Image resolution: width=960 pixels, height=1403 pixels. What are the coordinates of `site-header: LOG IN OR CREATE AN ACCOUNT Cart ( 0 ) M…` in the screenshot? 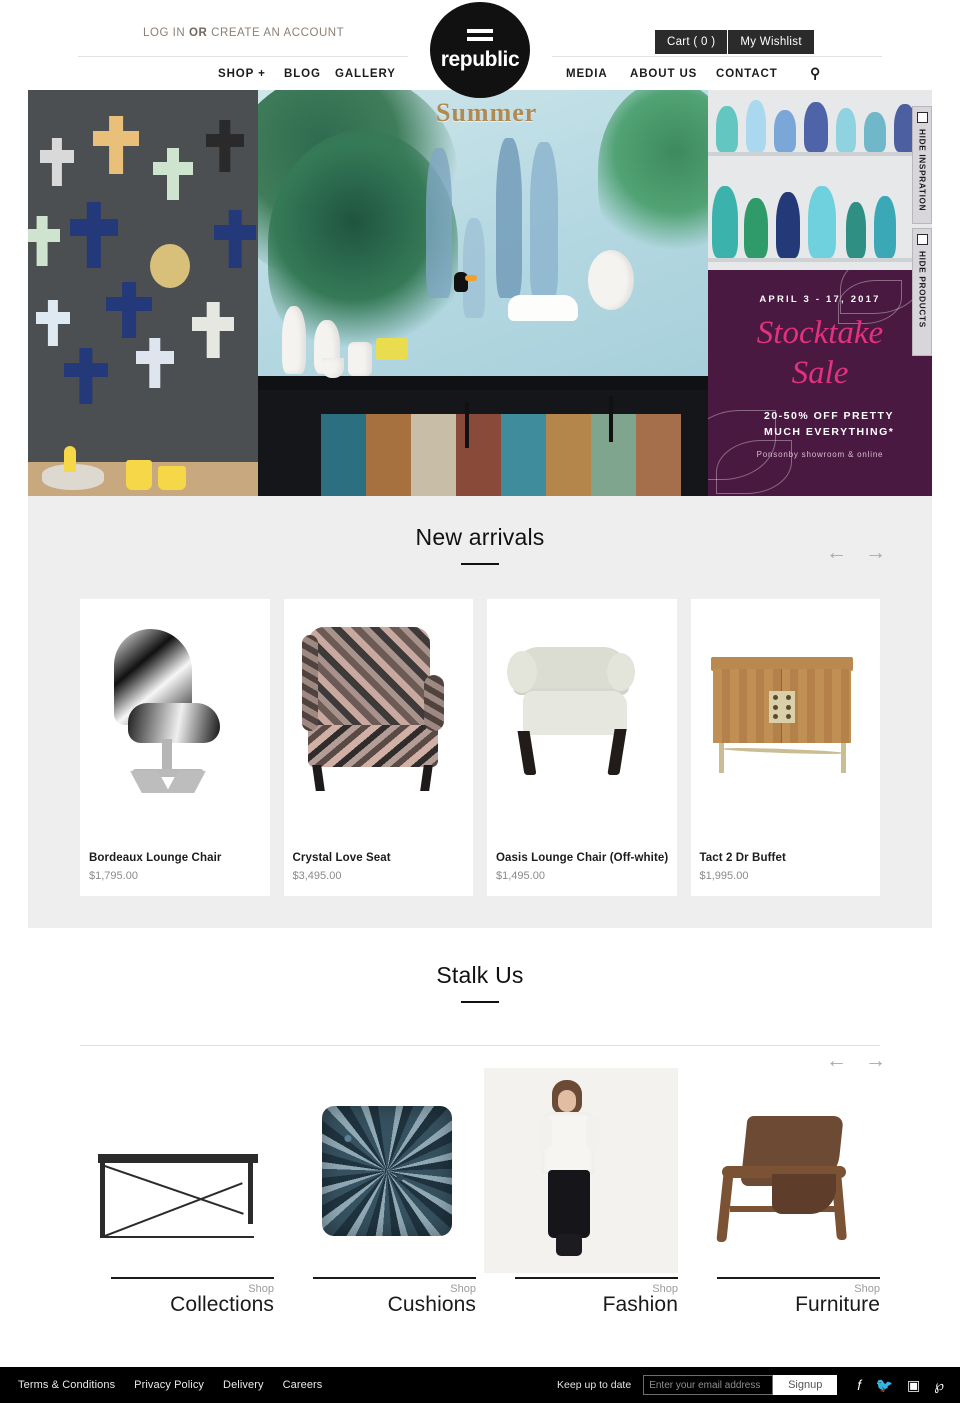 It's located at (480, 49).